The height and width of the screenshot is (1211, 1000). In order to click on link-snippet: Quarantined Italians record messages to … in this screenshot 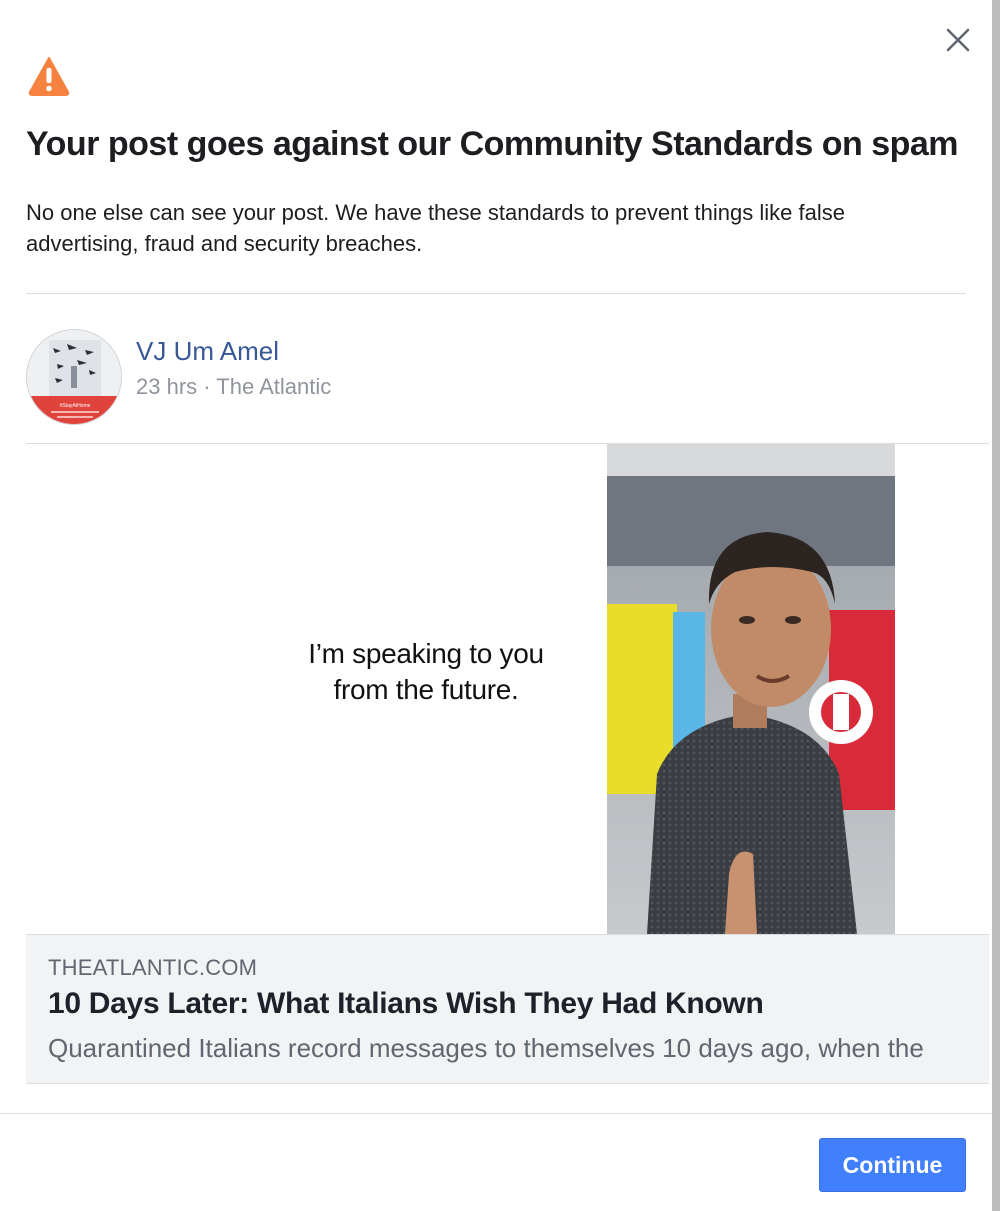, I will do `click(486, 1048)`.